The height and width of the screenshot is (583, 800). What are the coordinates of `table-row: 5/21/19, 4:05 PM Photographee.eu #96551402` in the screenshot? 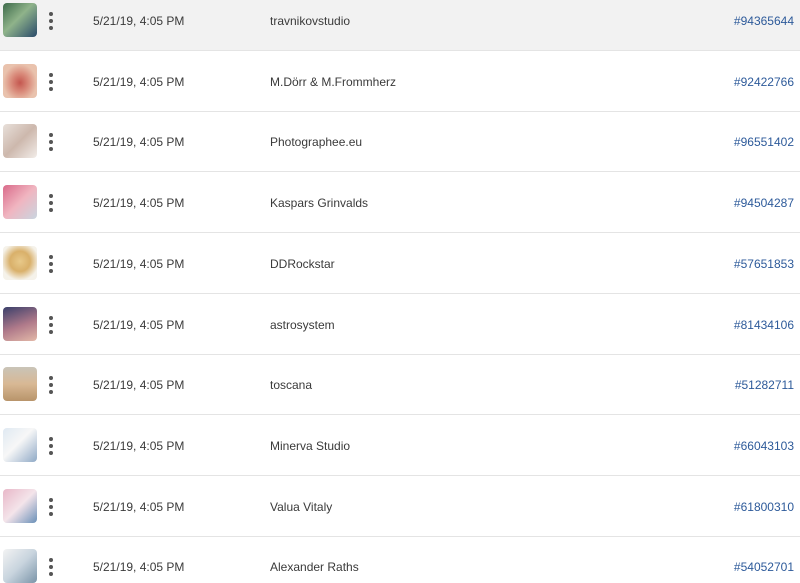 It's located at (400, 142).